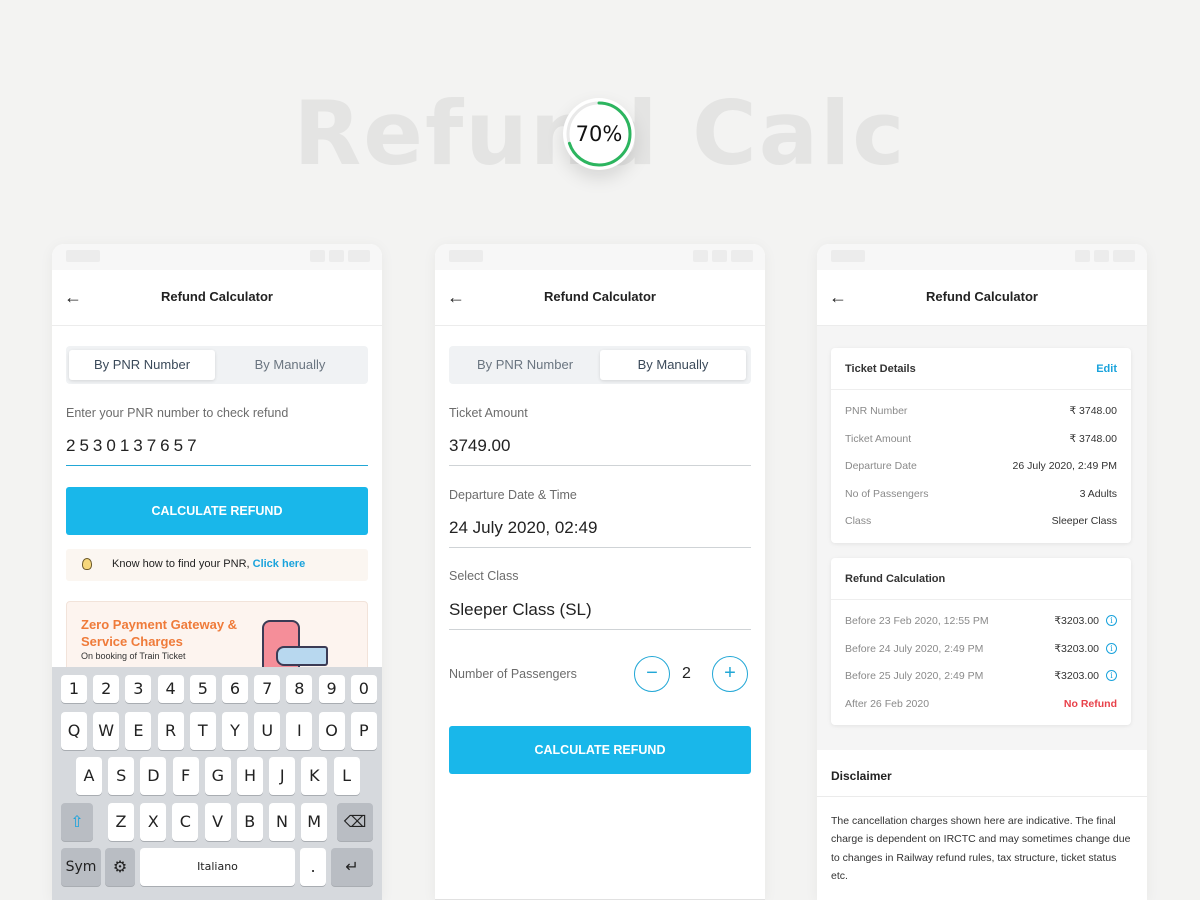 Image resolution: width=1200 pixels, height=900 pixels. What do you see at coordinates (170, 689) in the screenshot?
I see `key-4: 4` at bounding box center [170, 689].